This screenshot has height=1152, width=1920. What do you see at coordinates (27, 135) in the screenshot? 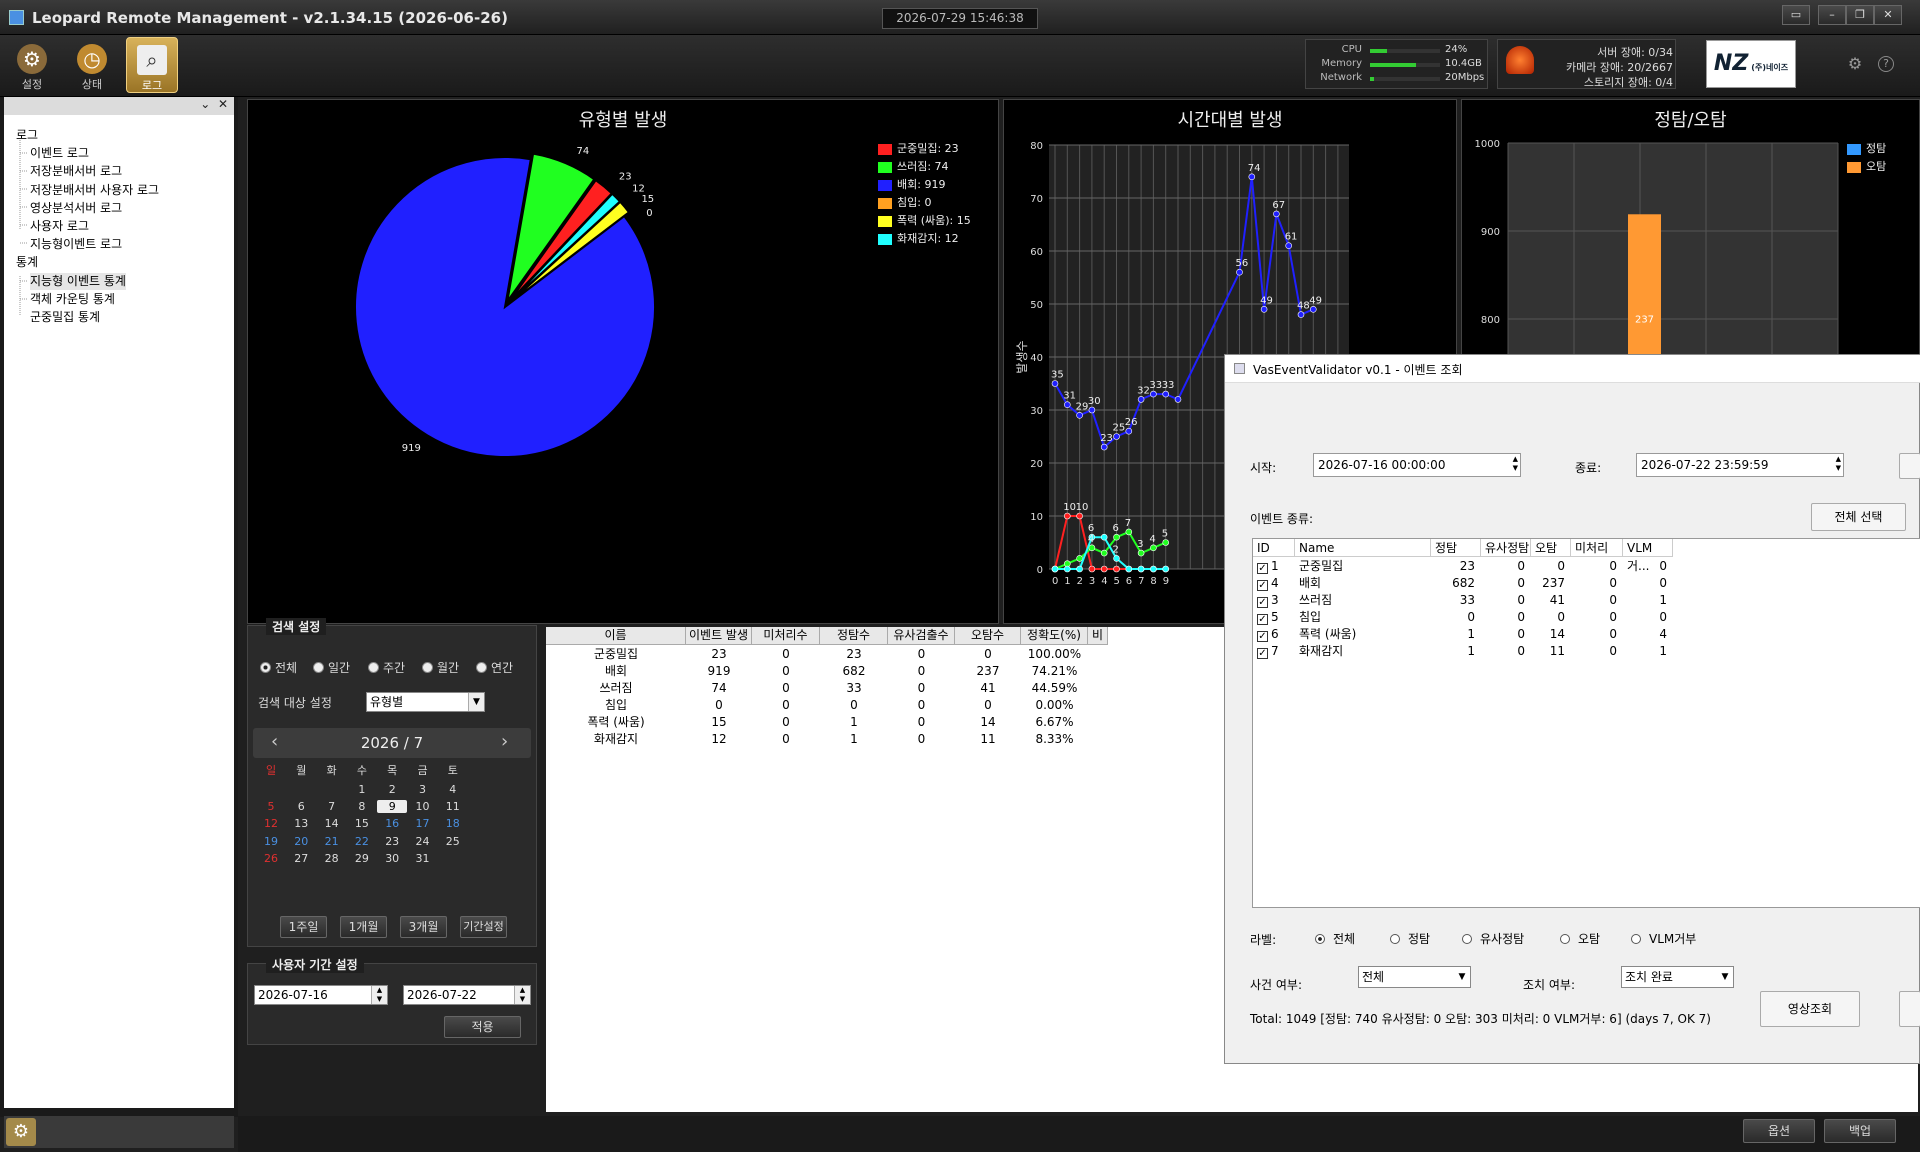
I see `tree-item: 로그` at bounding box center [27, 135].